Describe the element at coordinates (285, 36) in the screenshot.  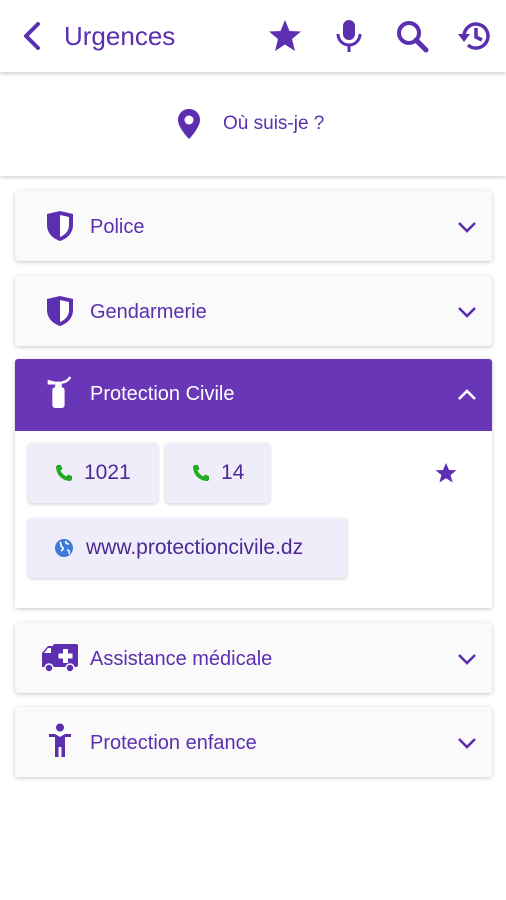
I see `star-icon` at that location.